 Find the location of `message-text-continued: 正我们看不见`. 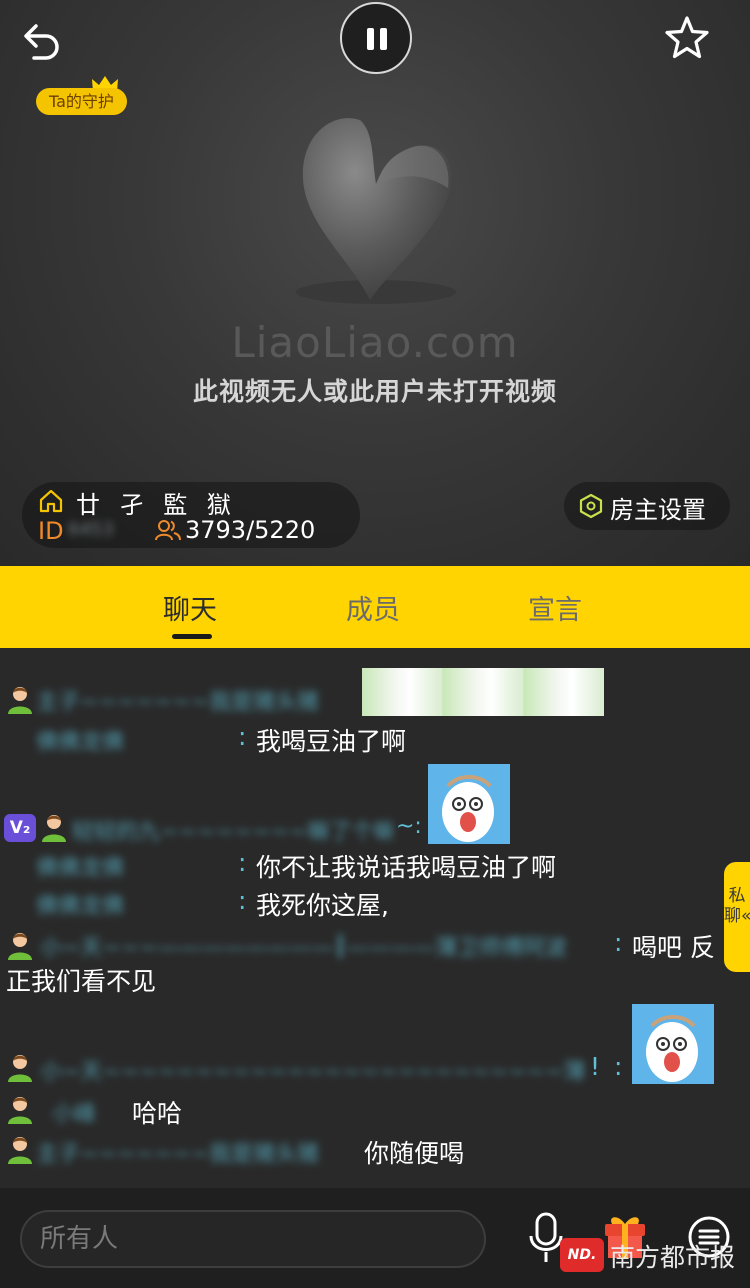

message-text-continued: 正我们看不见 is located at coordinates (81, 981).